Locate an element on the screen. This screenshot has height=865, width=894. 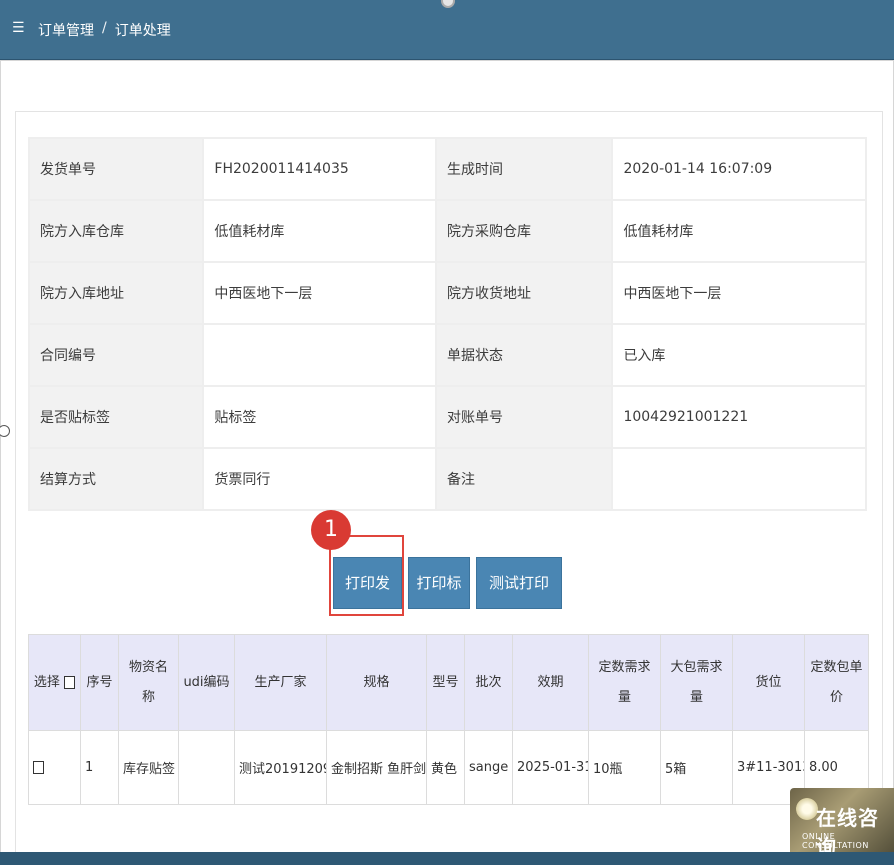
cell-spec: 金制招斯 鱼肝剑 is located at coordinates (376, 767).